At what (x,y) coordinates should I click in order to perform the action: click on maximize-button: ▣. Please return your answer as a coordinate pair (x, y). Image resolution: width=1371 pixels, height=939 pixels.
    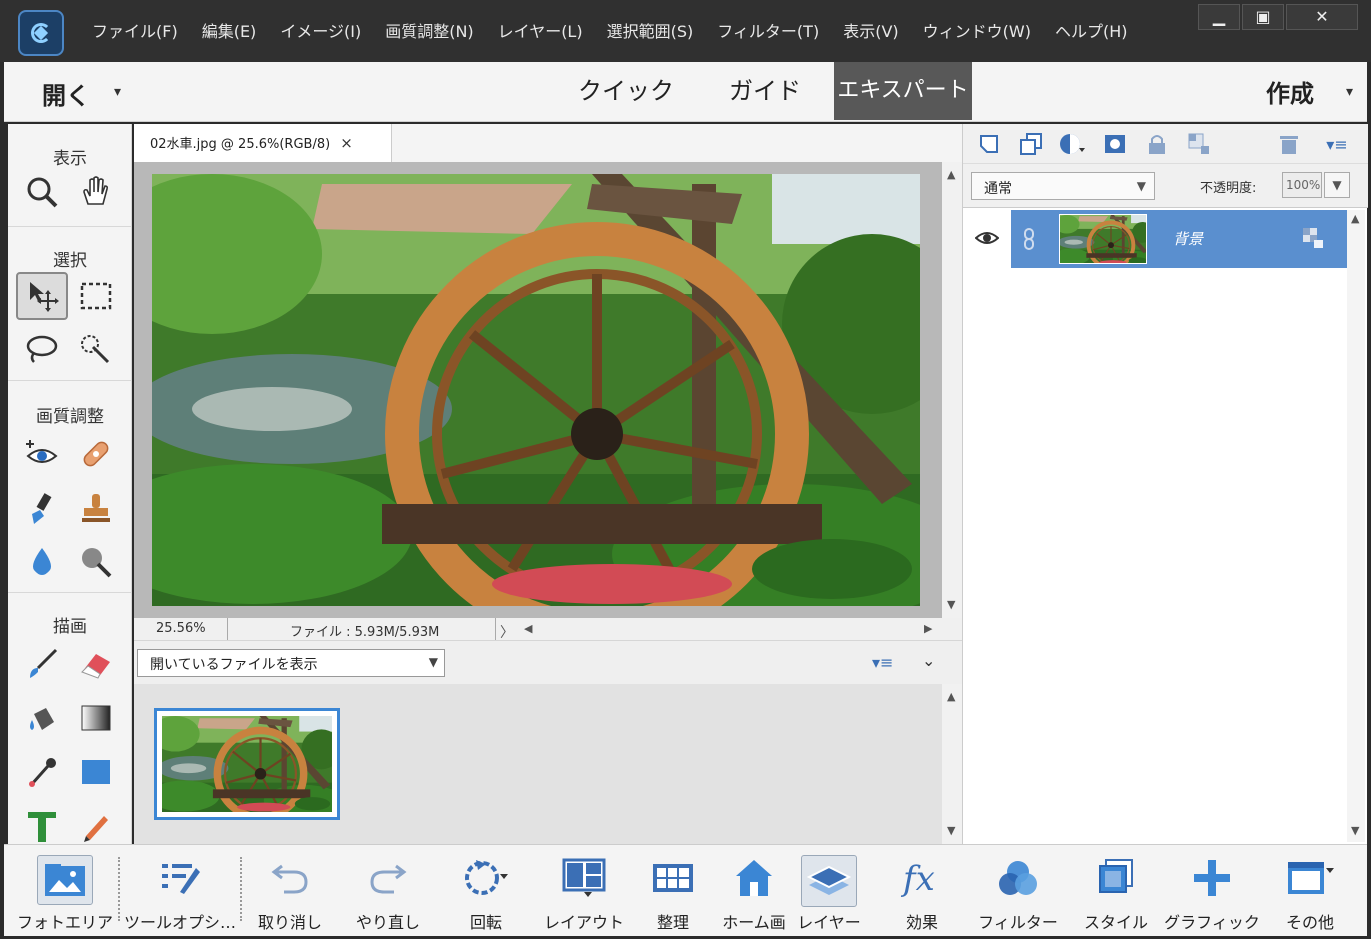
    Looking at the image, I should click on (1263, 17).